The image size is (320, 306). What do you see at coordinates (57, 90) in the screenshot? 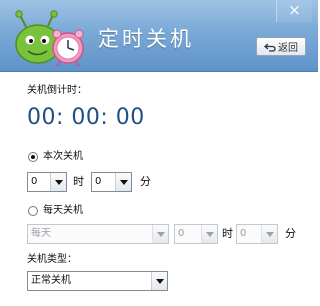
I see `countdown-label: 关机倒计时：` at bounding box center [57, 90].